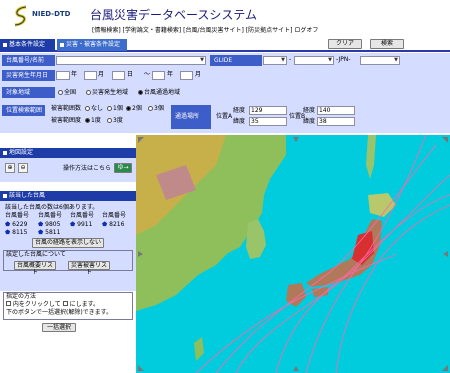 The image size is (450, 373). Describe the element at coordinates (134, 109) in the screenshot. I see `gov-option-2: 2個` at that location.